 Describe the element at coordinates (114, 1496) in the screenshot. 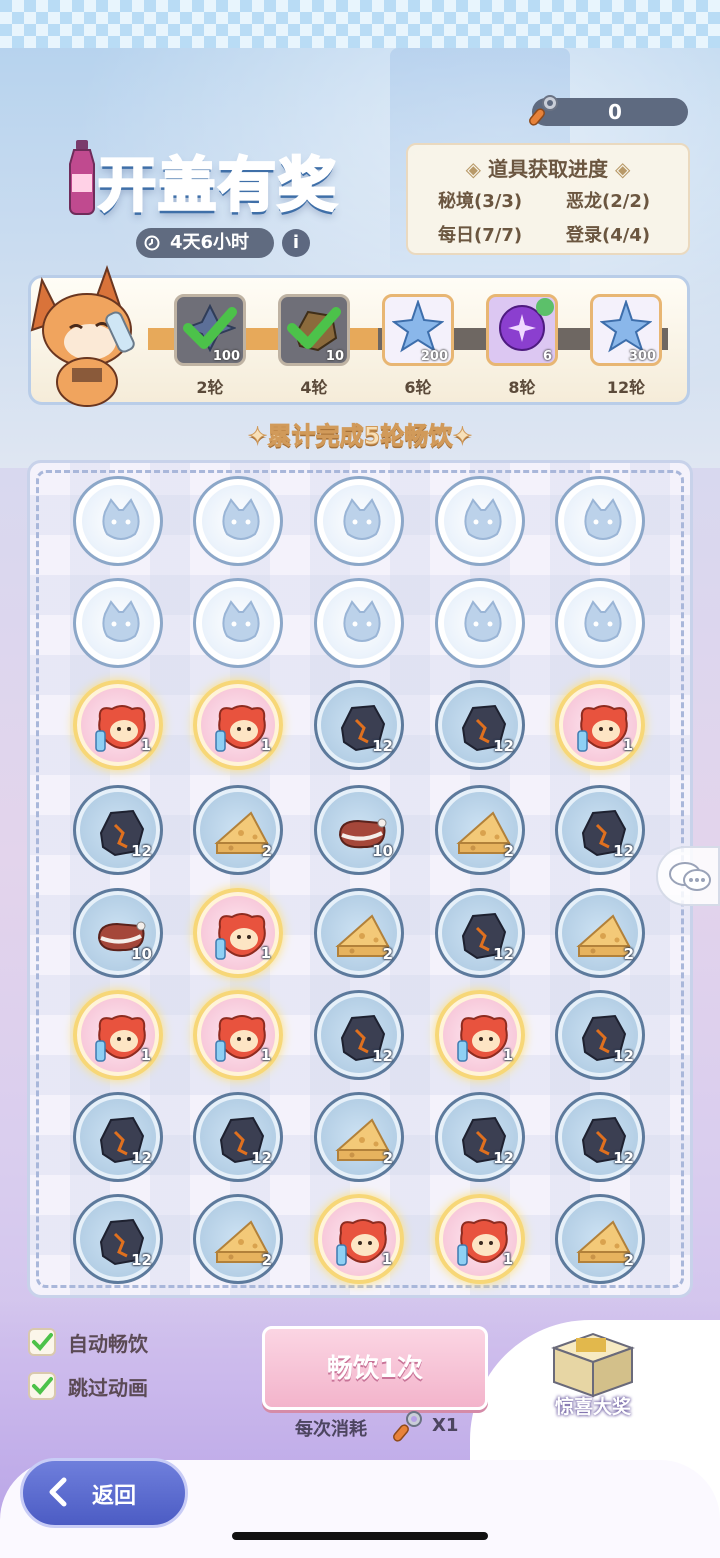

I see `back-label: 返回` at that location.